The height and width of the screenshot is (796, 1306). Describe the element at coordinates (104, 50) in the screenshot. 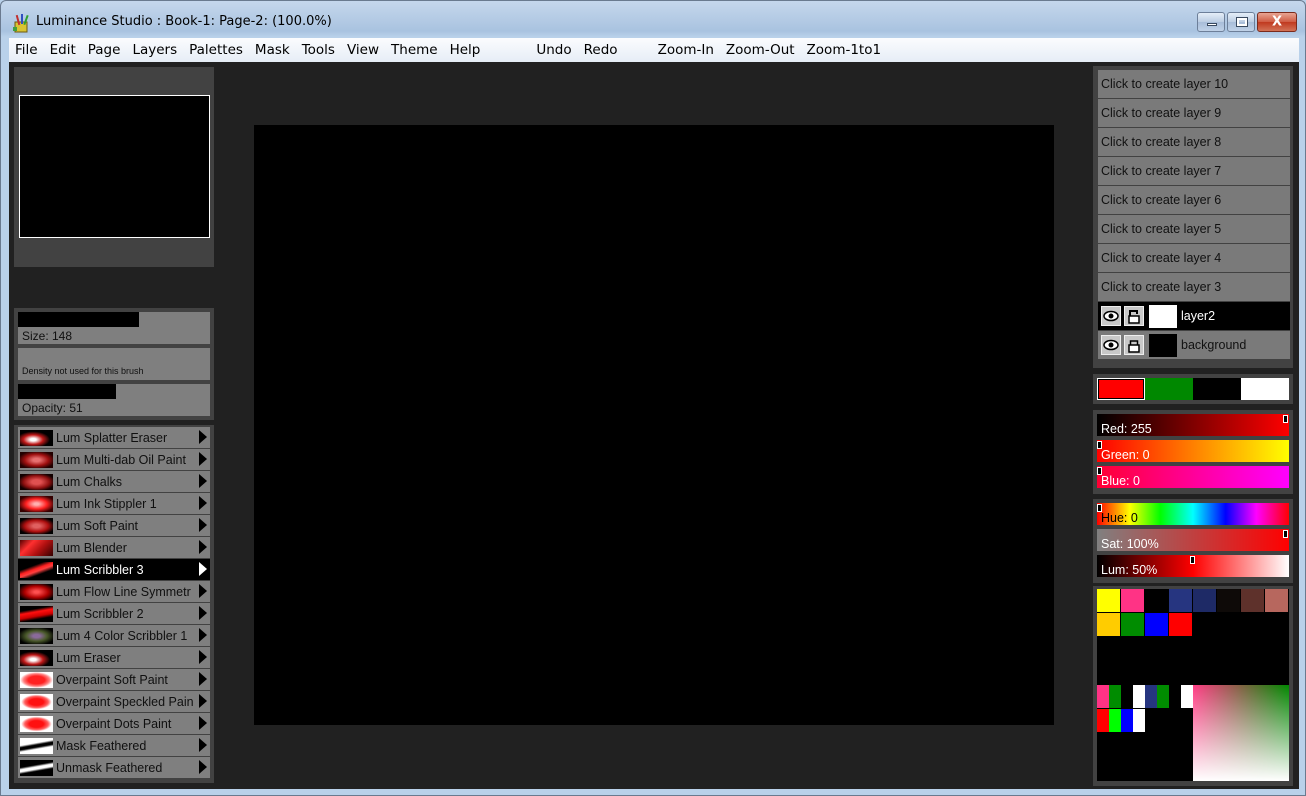

I see `menu-page: Page` at that location.